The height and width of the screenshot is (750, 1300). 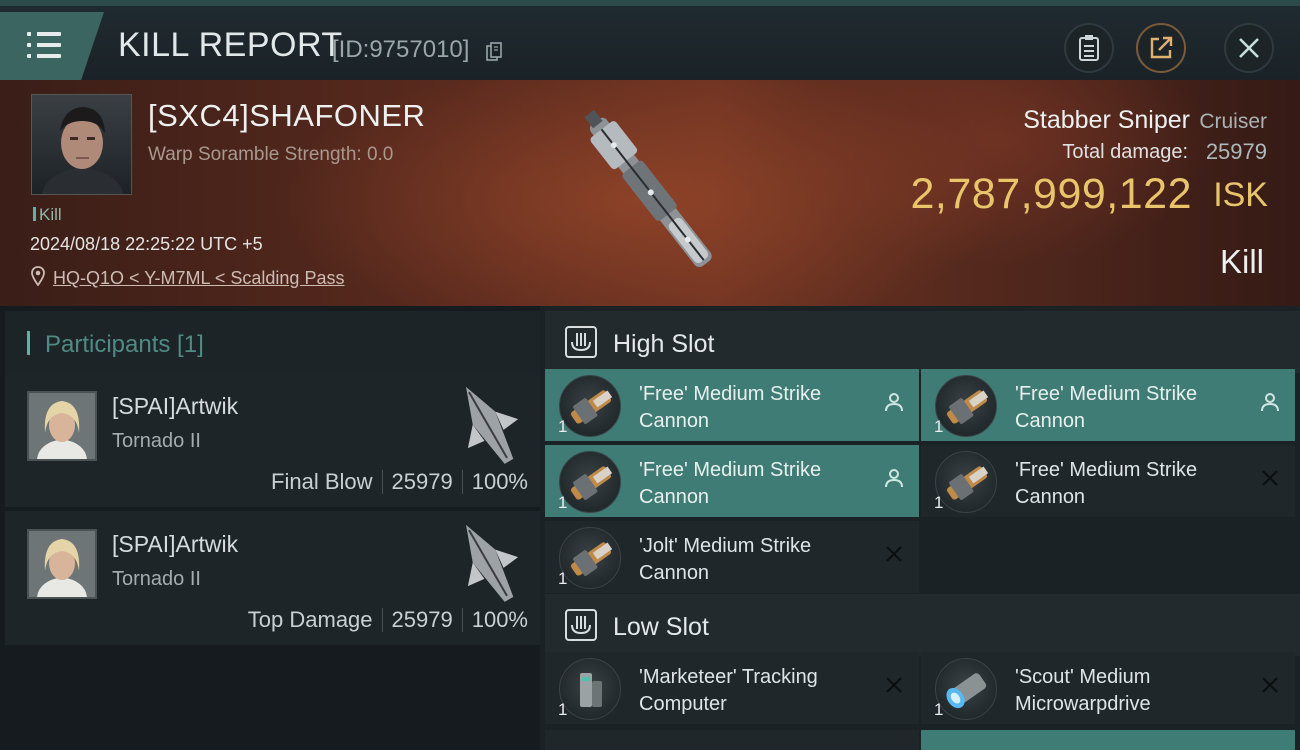 I want to click on high-slot-header: High Slot, so click(x=922, y=342).